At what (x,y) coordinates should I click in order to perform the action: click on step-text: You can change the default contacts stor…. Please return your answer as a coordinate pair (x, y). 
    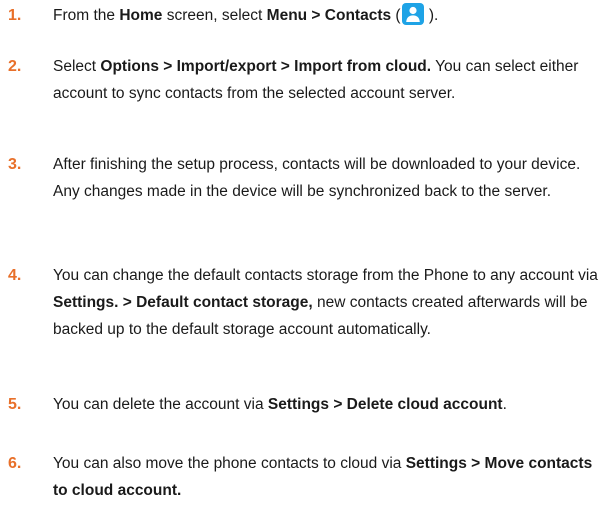
    Looking at the image, I should click on (325, 302).